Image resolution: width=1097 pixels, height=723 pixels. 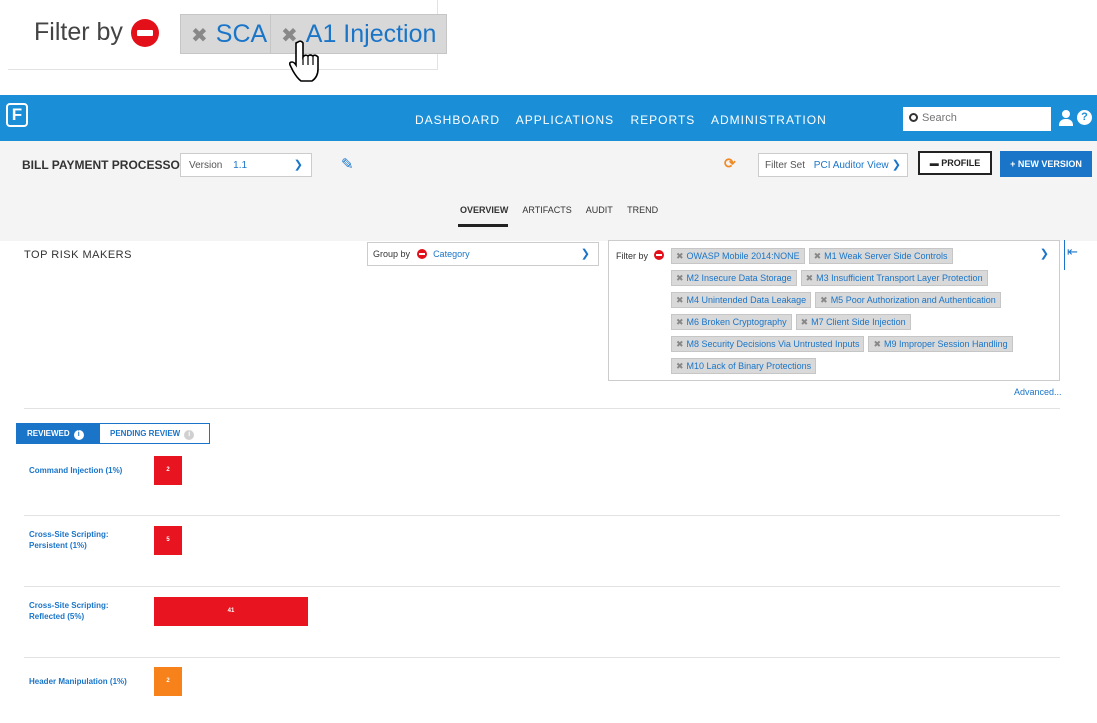 What do you see at coordinates (451, 254) in the screenshot?
I see `group-by-value: Category` at bounding box center [451, 254].